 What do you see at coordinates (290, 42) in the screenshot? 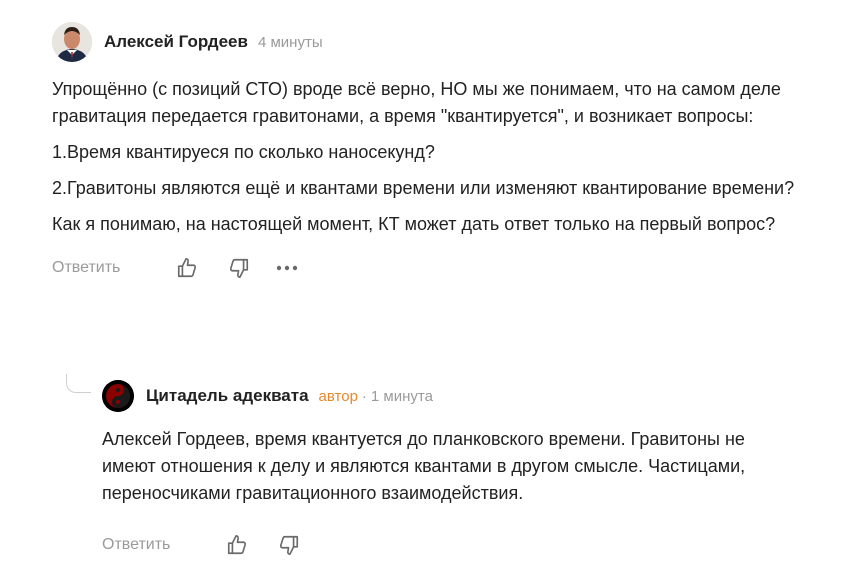
I see `comment-time: 4 минуты` at bounding box center [290, 42].